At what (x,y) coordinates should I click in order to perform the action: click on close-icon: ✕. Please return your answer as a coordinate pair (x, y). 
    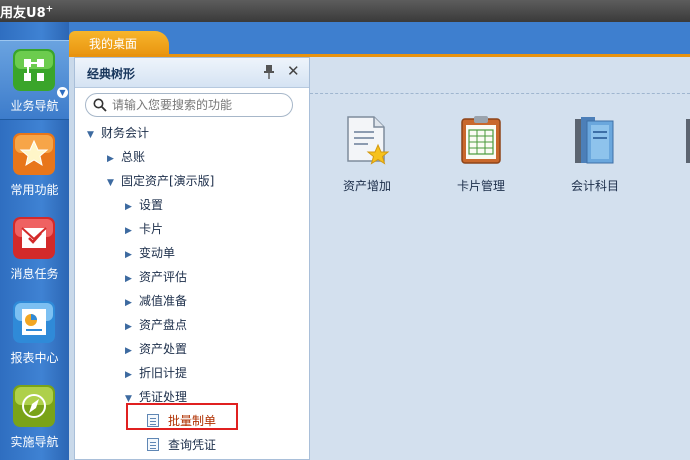
    Looking at the image, I should click on (293, 71).